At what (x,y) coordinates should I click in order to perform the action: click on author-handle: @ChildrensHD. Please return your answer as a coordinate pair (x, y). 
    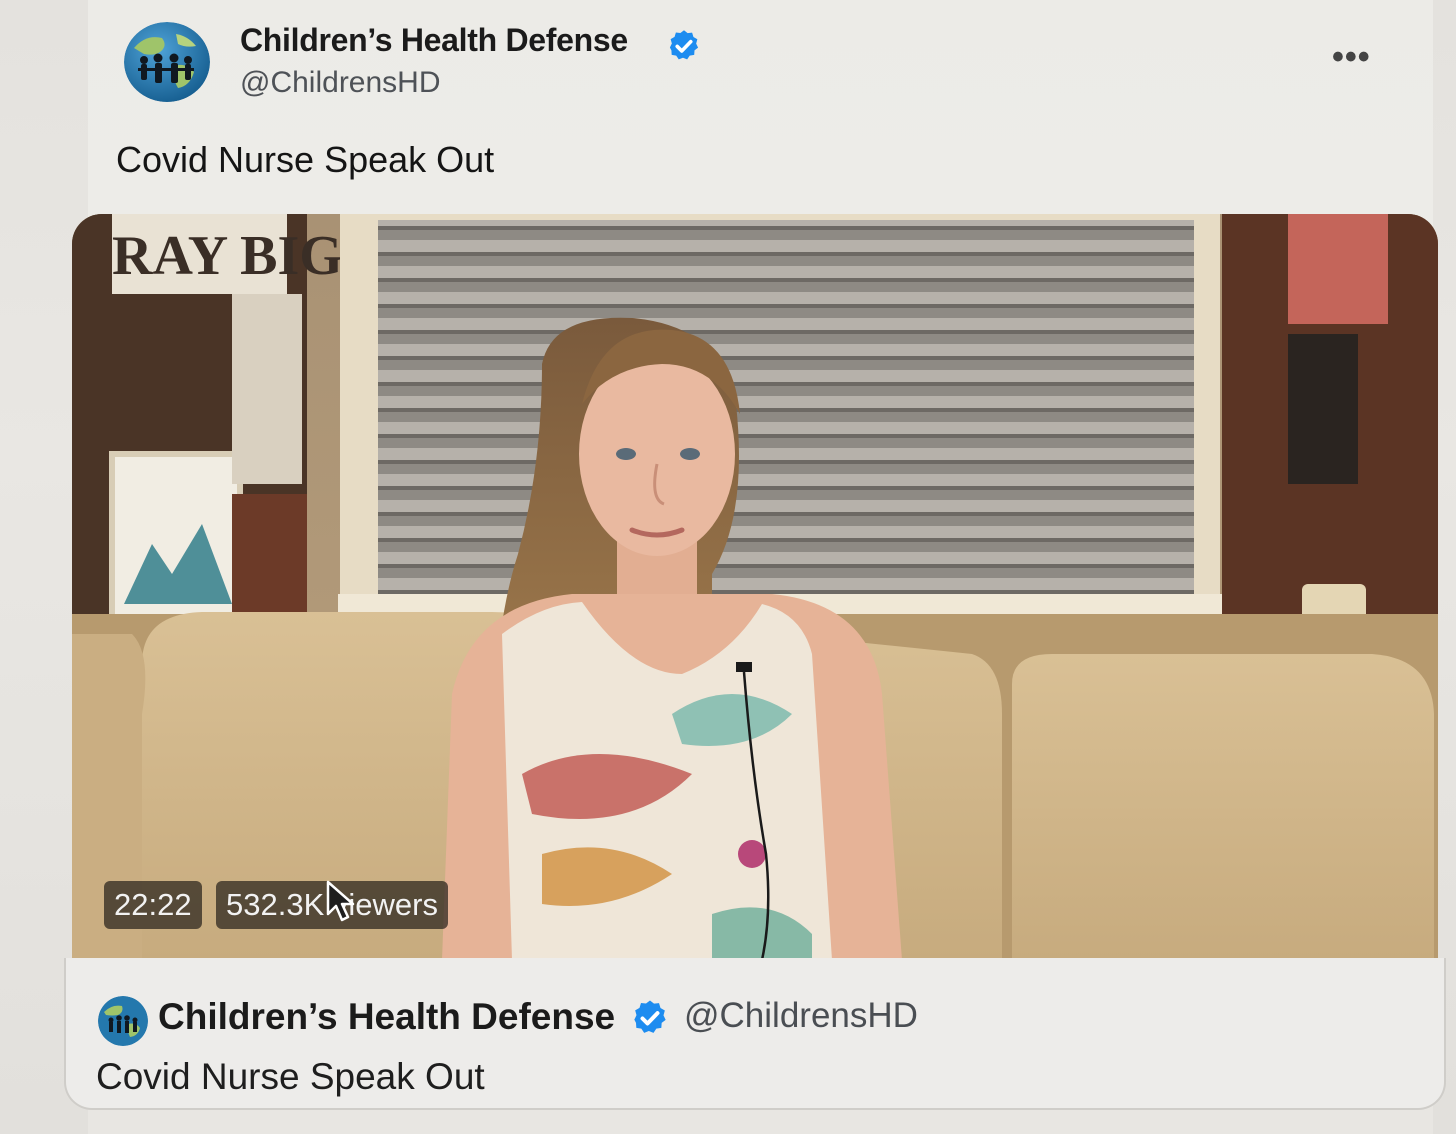
    Looking at the image, I should click on (340, 83).